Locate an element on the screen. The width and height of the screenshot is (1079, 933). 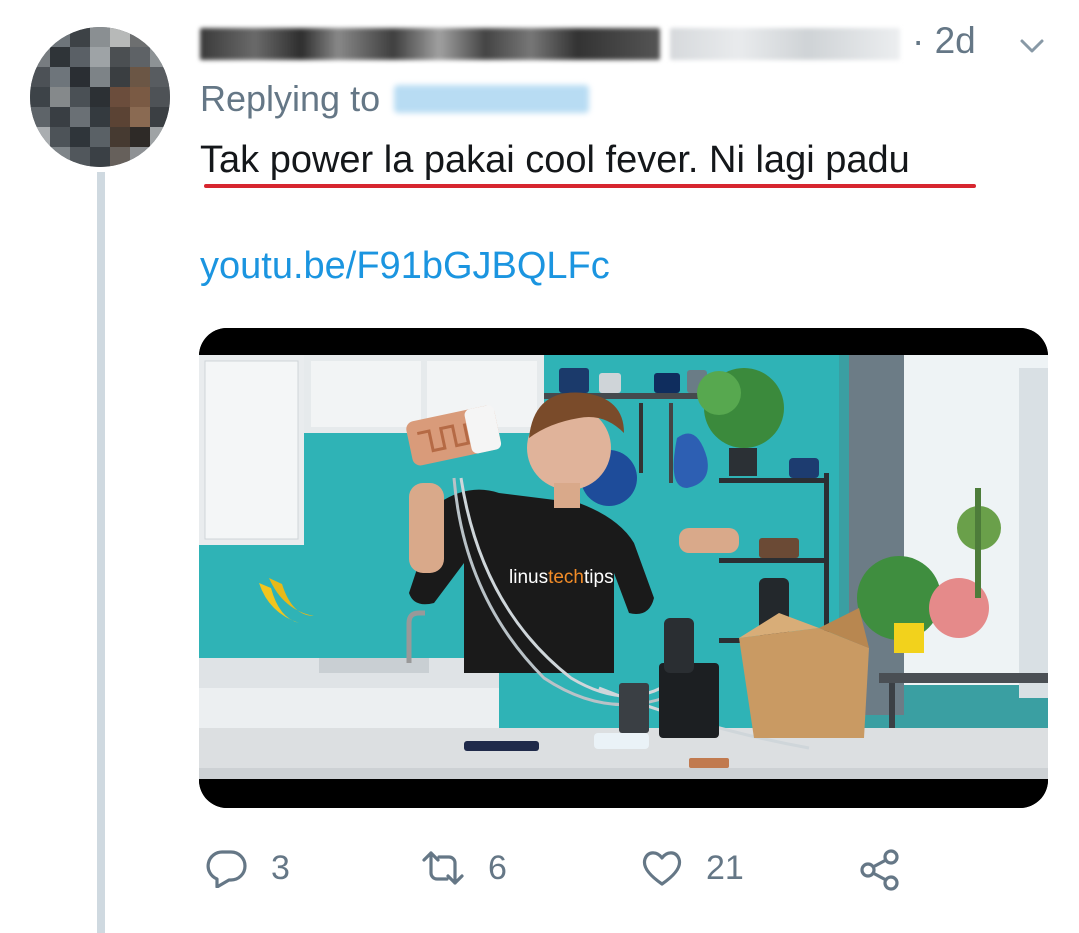
like-button: 21 is located at coordinates (692, 868).